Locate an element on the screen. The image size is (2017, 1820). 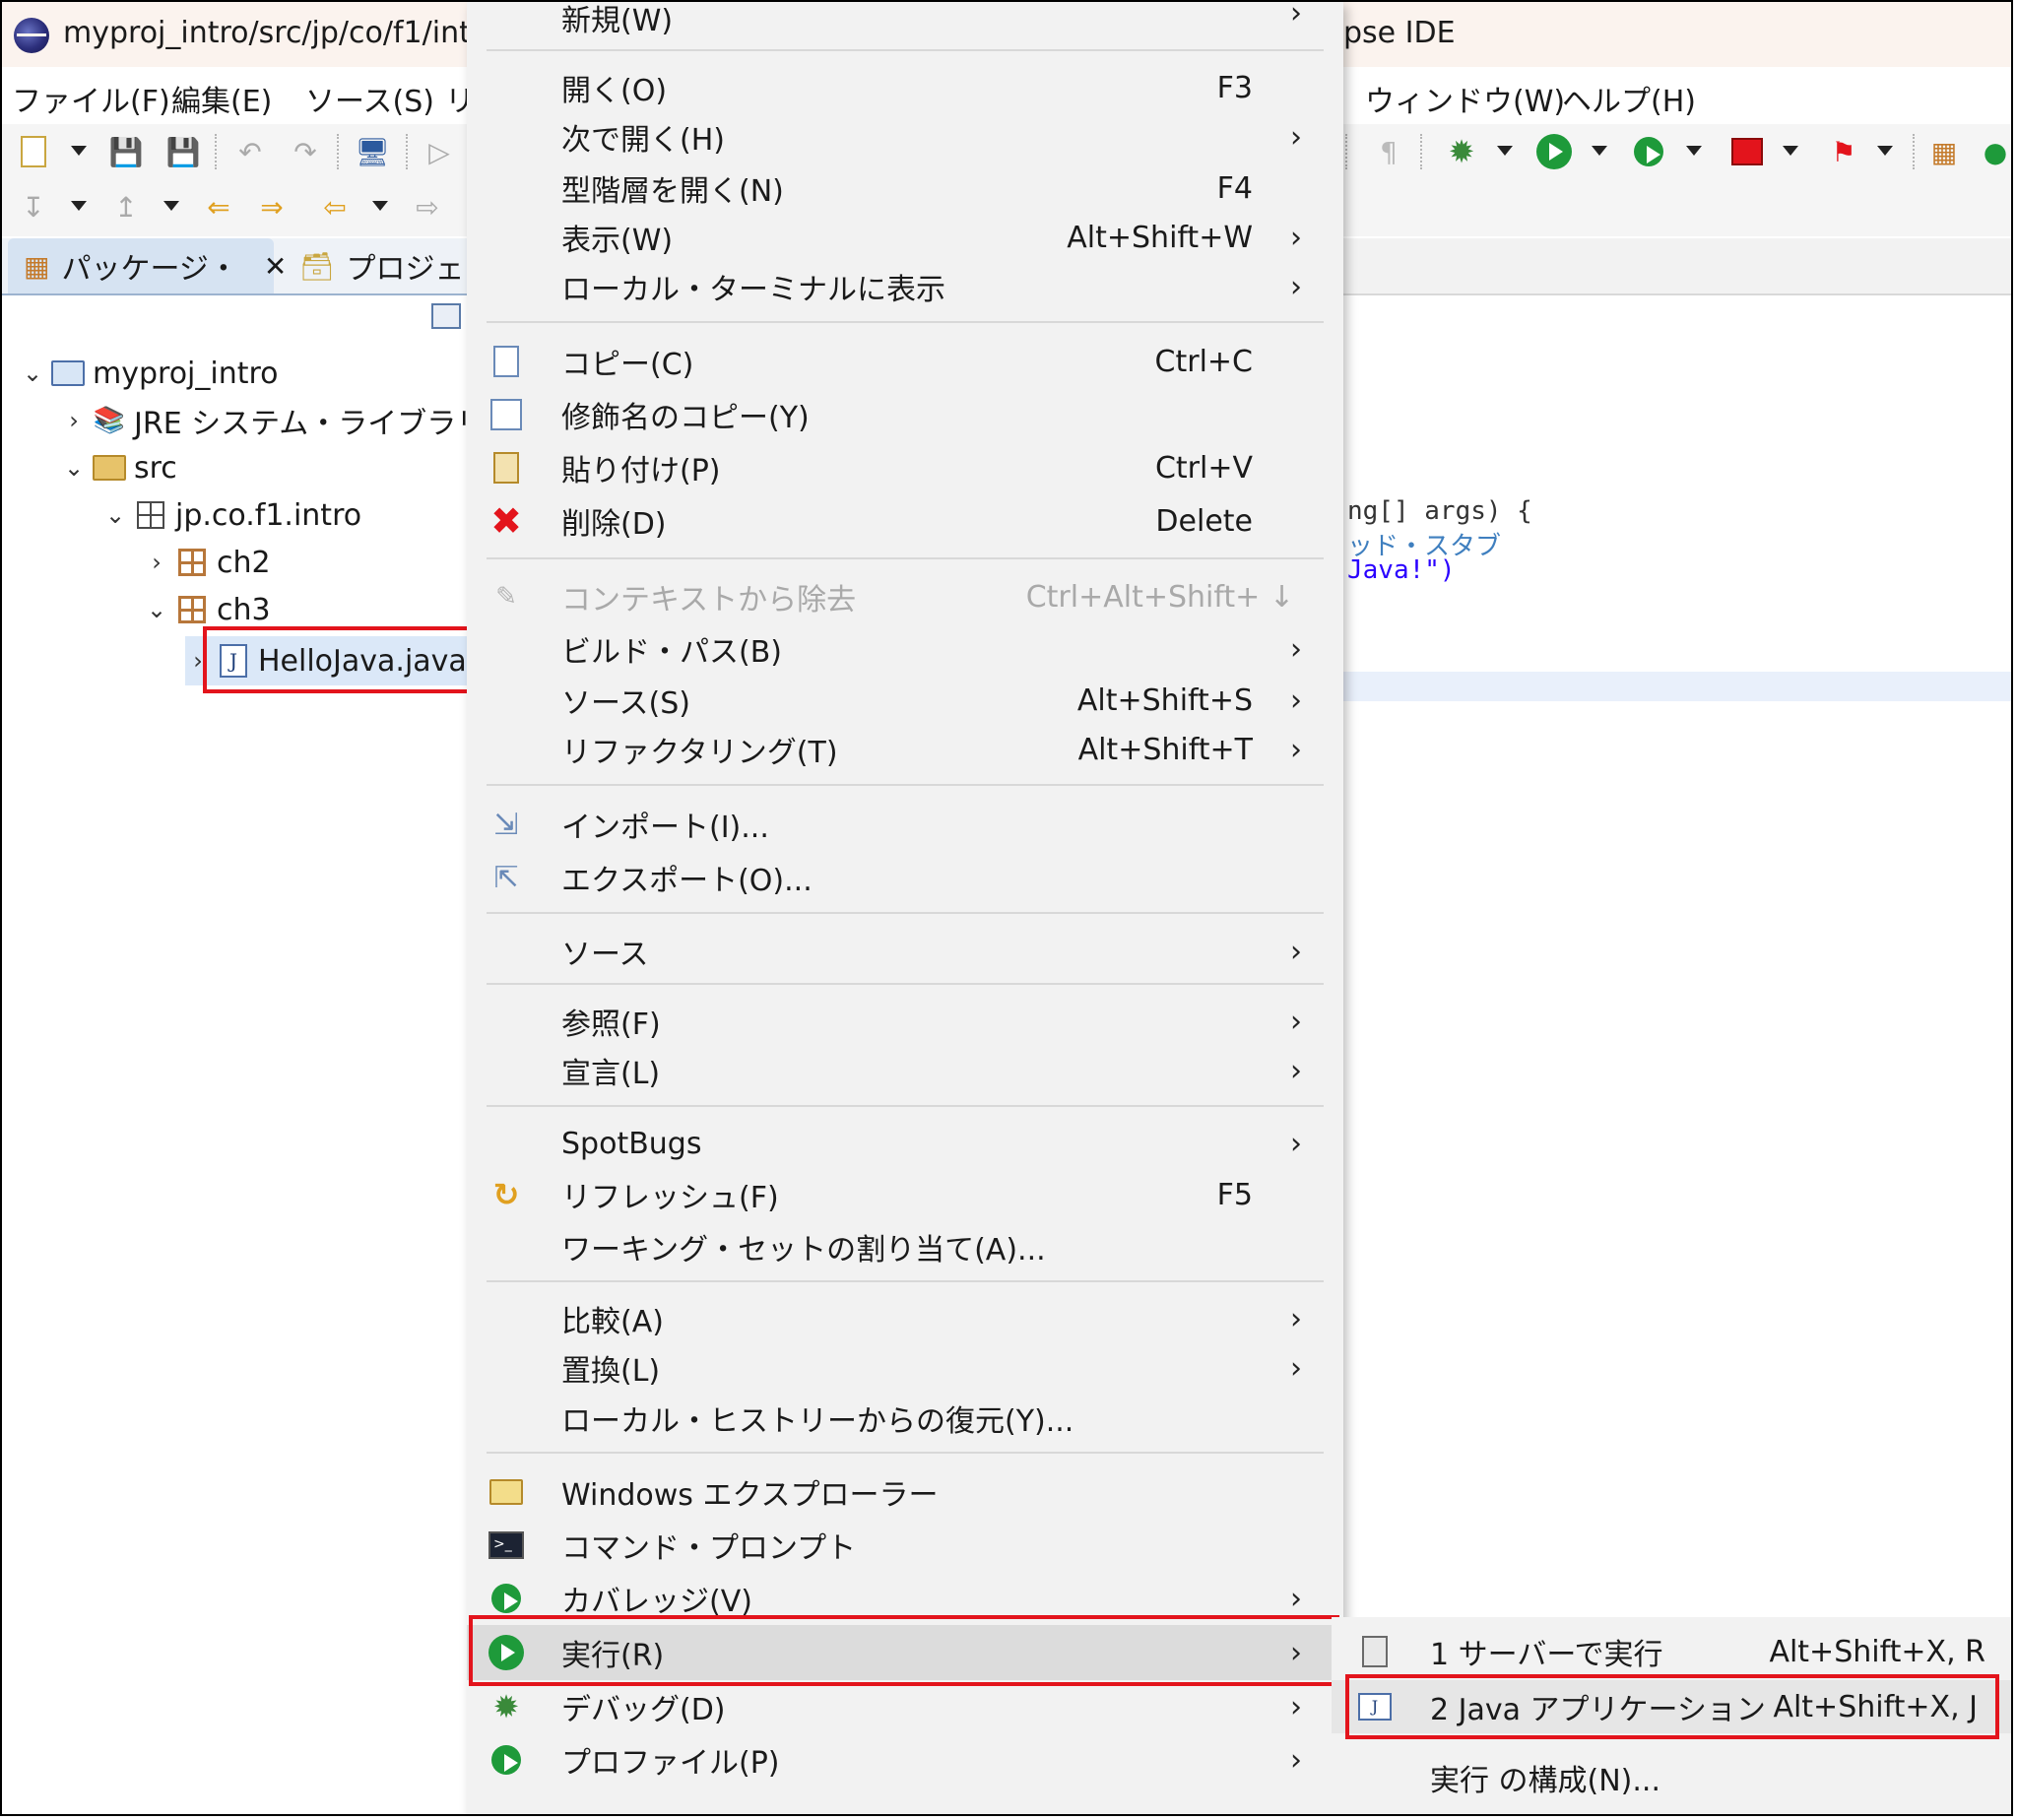
back-dropdown-icon is located at coordinates (380, 206).